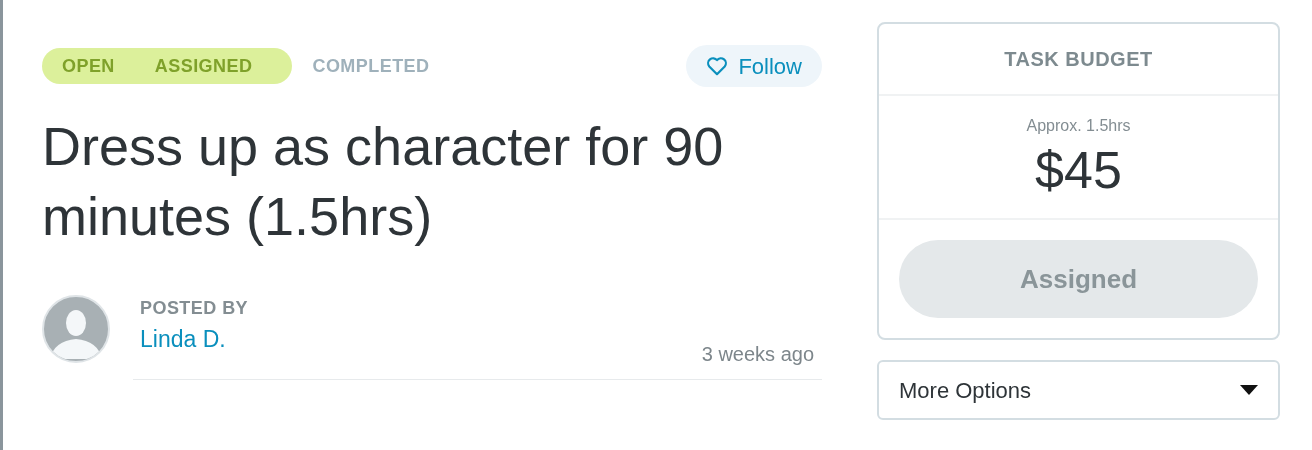 The width and height of the screenshot is (1312, 450). Describe the element at coordinates (195, 308) in the screenshot. I see `posted-by-label: POSTED BY` at that location.